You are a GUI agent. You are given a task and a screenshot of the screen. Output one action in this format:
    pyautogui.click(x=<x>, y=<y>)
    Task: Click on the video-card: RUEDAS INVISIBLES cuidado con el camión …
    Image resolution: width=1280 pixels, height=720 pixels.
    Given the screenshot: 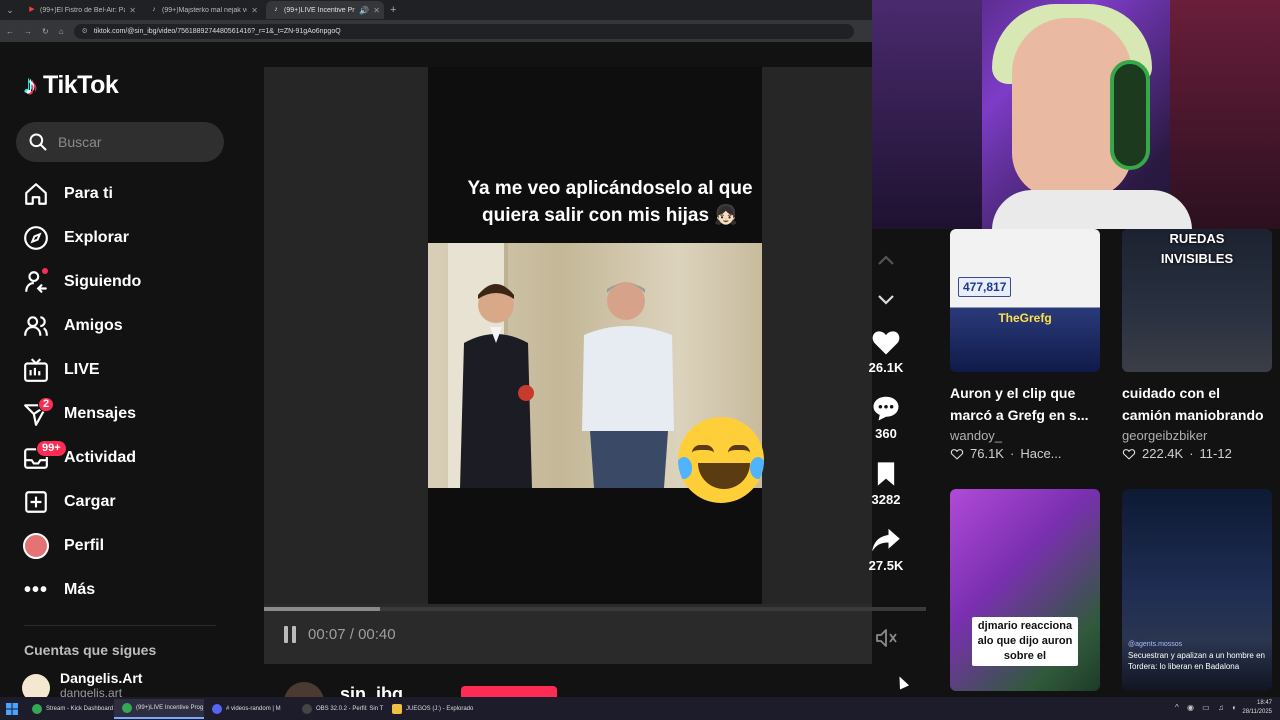 What is the action you would take?
    pyautogui.click(x=1197, y=345)
    